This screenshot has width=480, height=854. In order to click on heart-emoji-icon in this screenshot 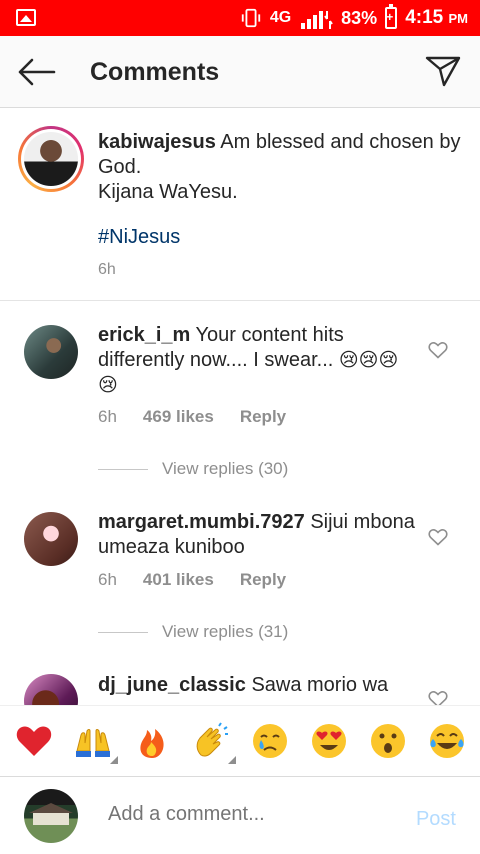, I will do `click(34, 741)`.